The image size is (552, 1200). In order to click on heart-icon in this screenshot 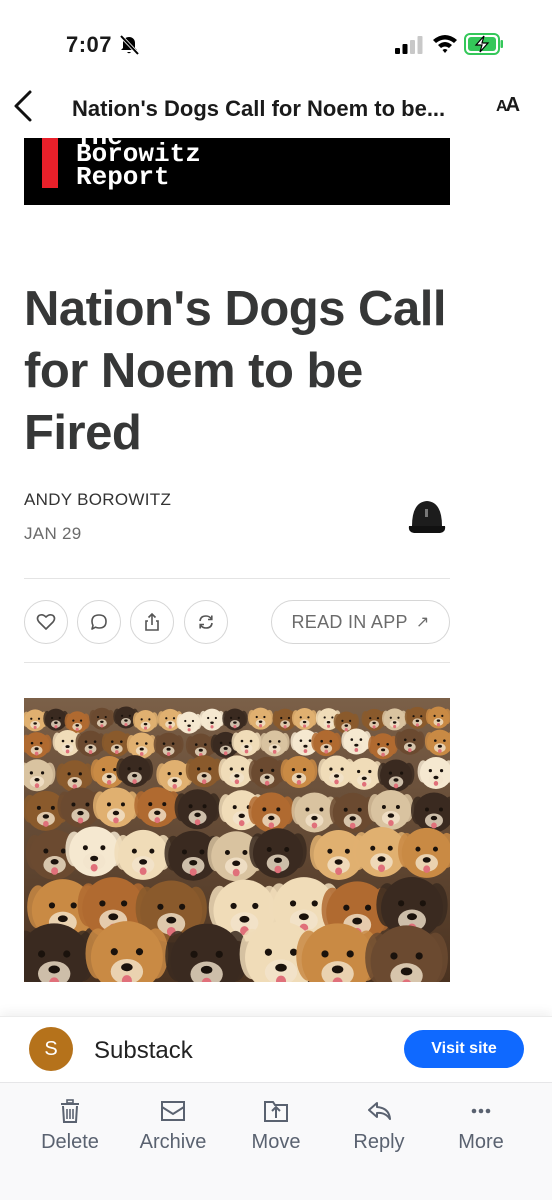, I will do `click(46, 621)`.